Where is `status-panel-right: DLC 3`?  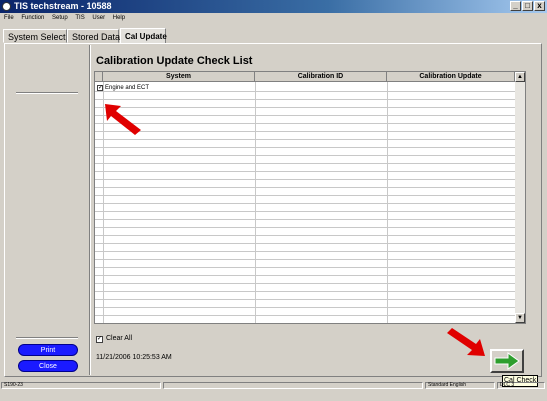 status-panel-right: DLC 3 is located at coordinates (521, 385).